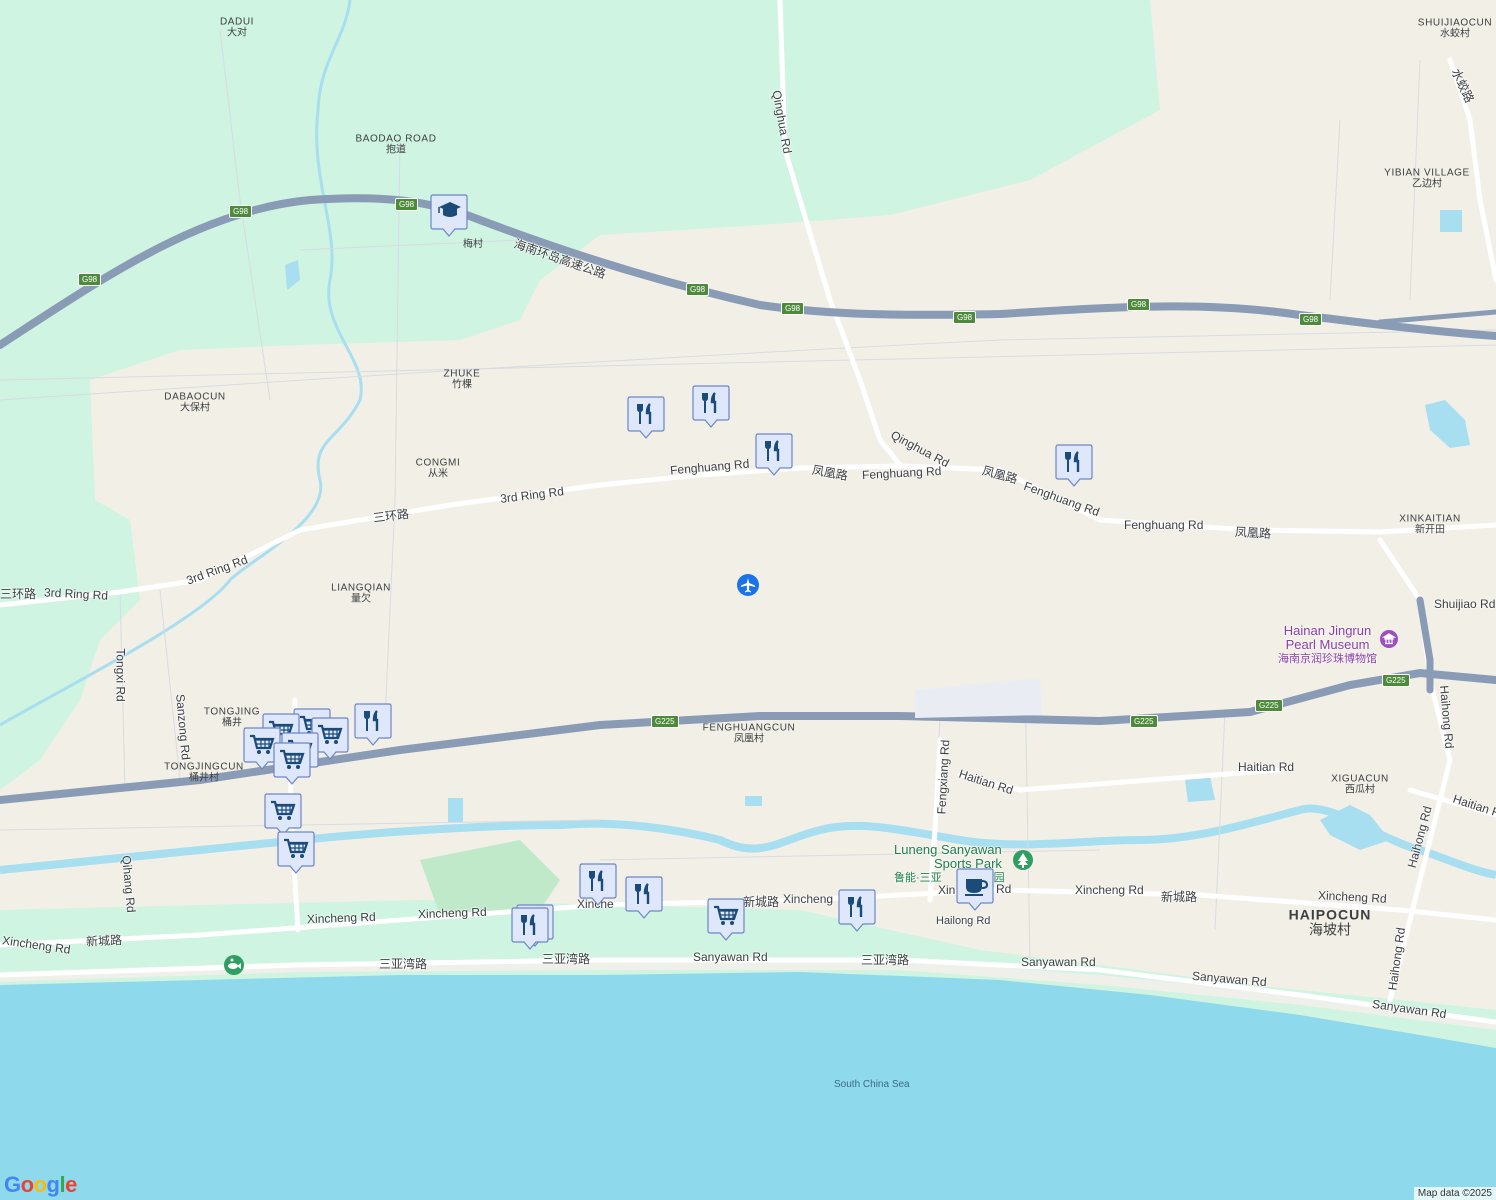 The height and width of the screenshot is (1200, 1496). I want to click on park-icon, so click(1023, 860).